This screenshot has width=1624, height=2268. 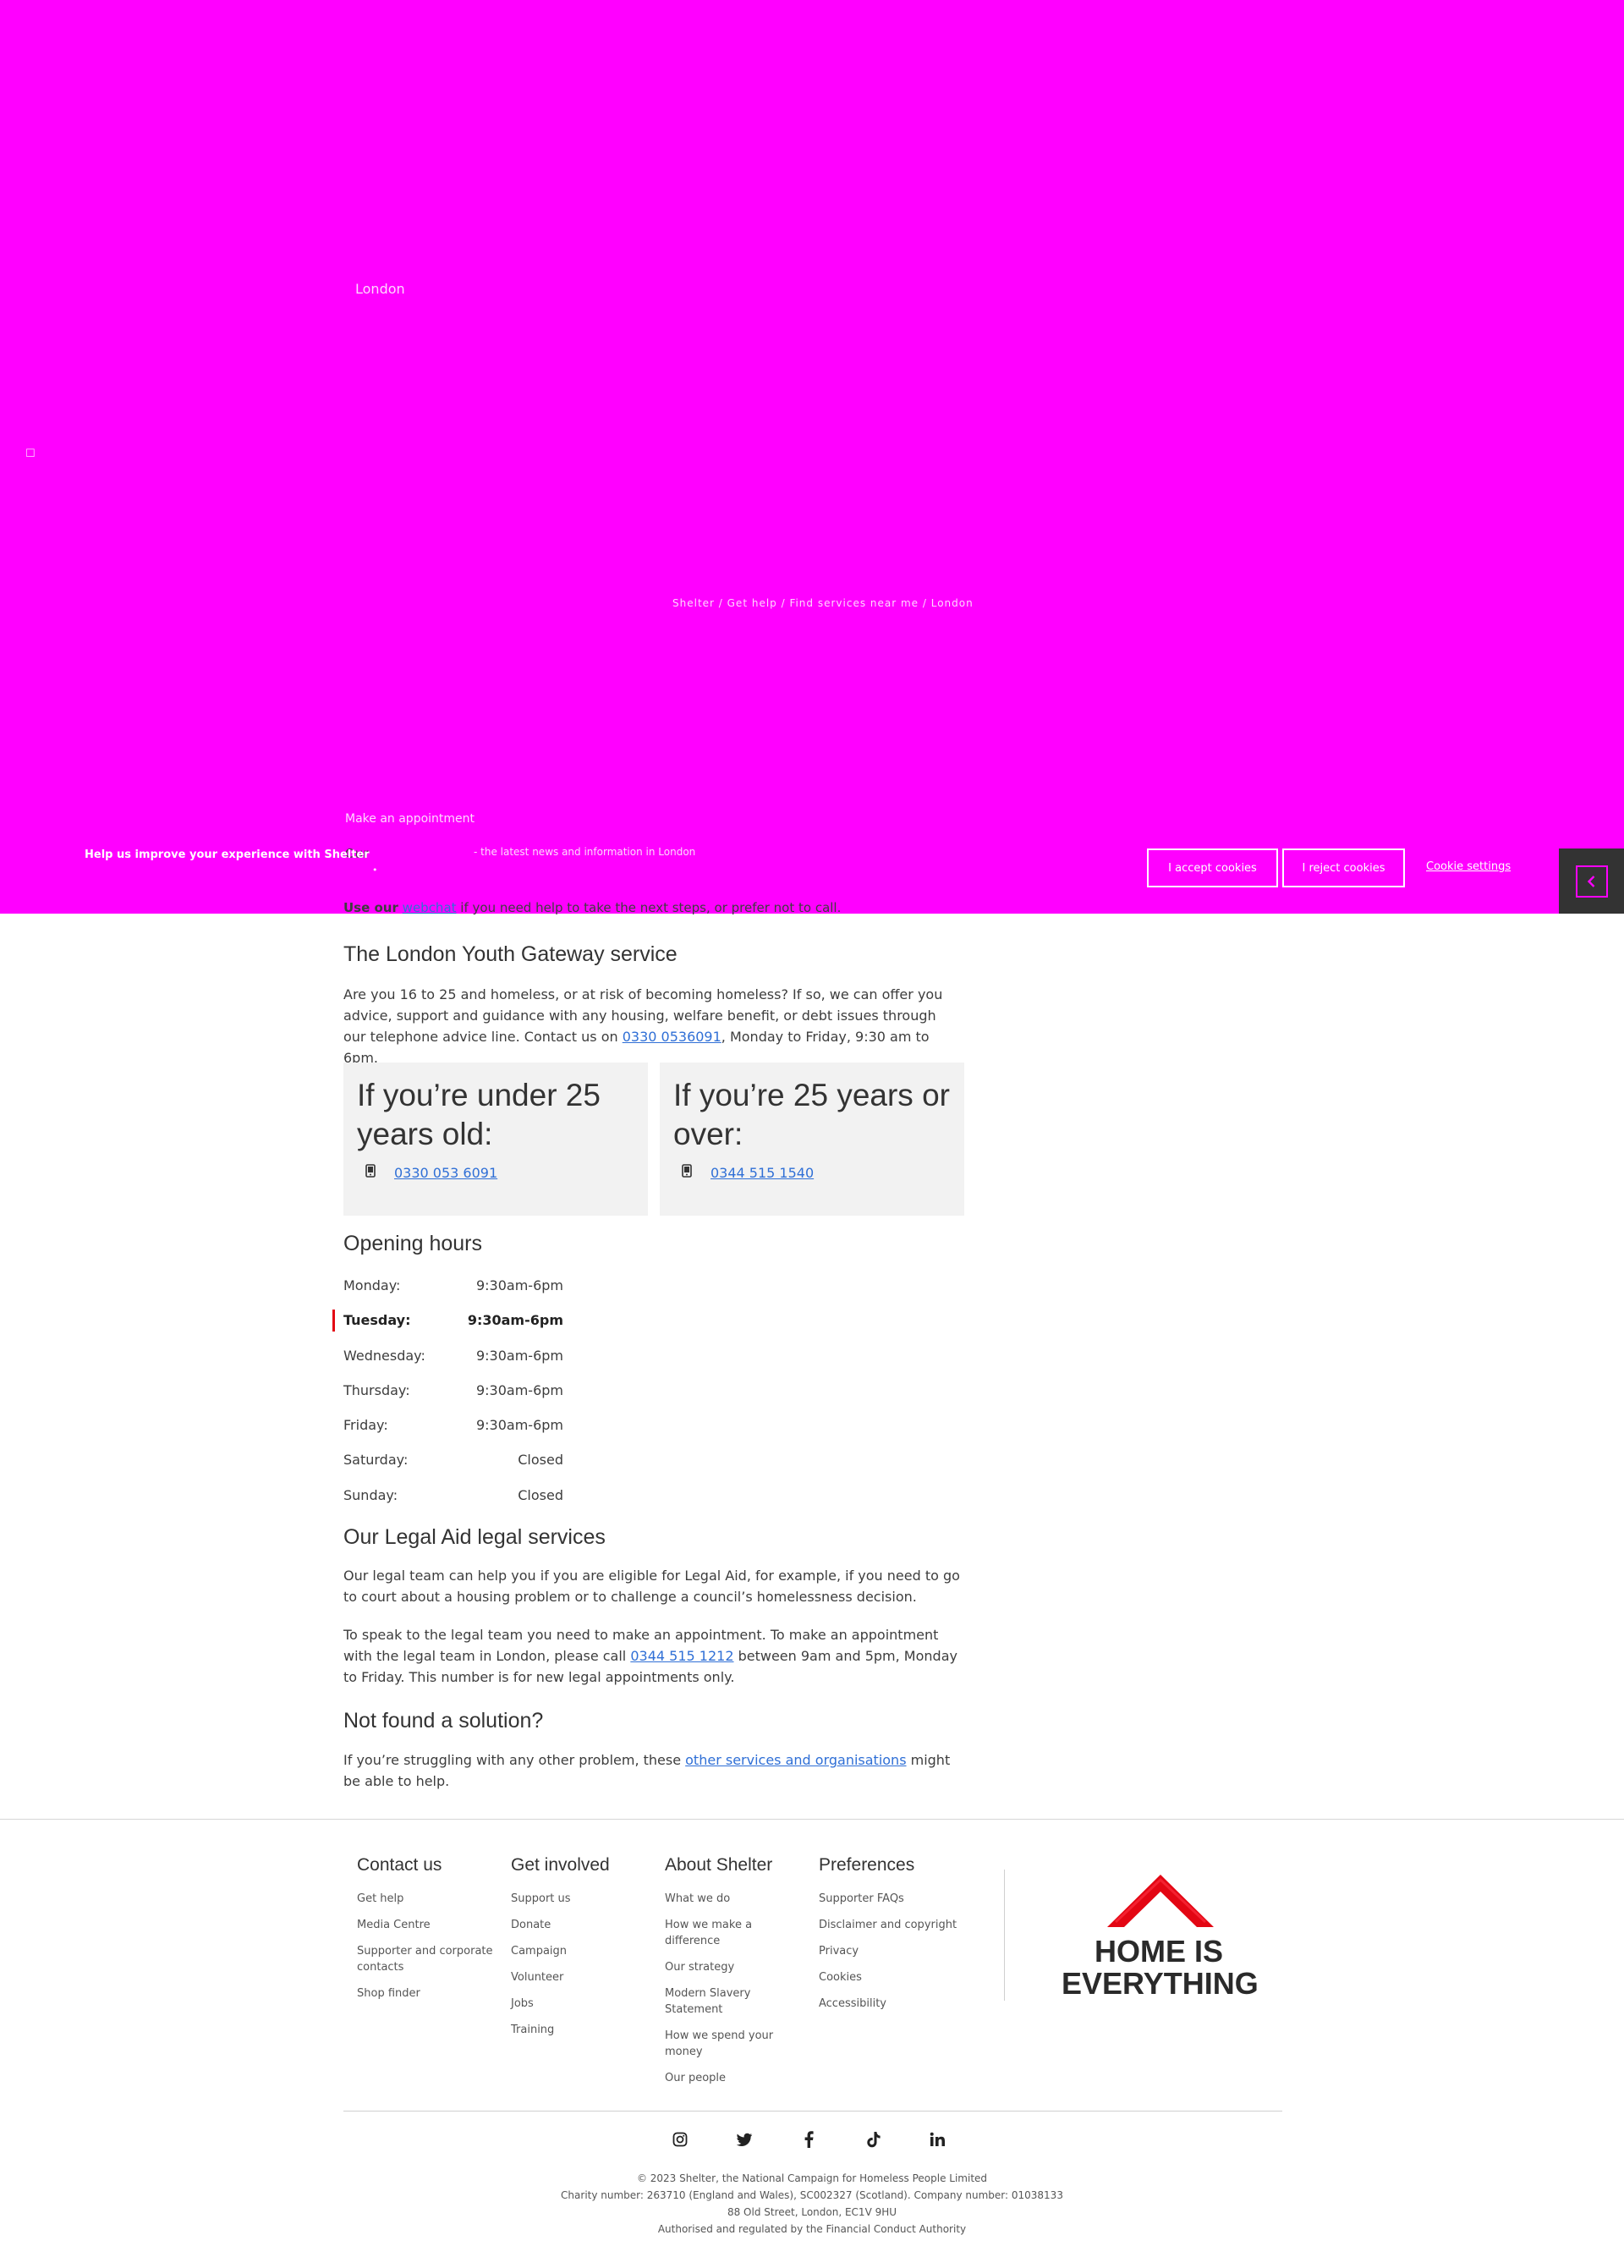 I want to click on footer-link-donate: Donate, so click(x=531, y=1925).